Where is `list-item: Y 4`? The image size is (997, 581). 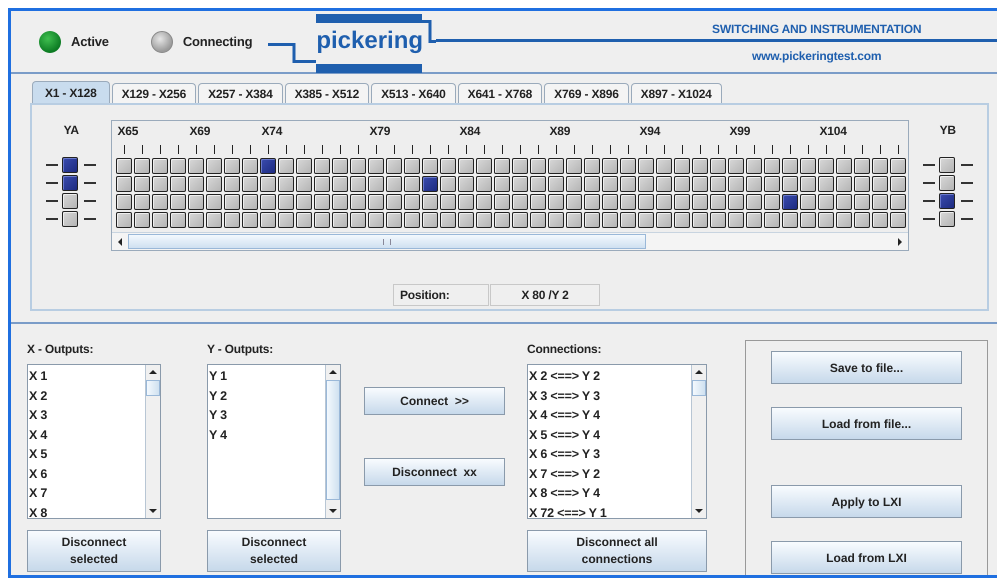 list-item: Y 4 is located at coordinates (266, 435).